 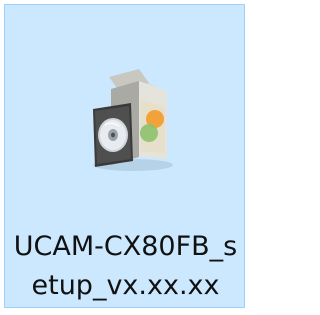 I want to click on setup-installer-cd-box-icon, so click(x=131, y=119).